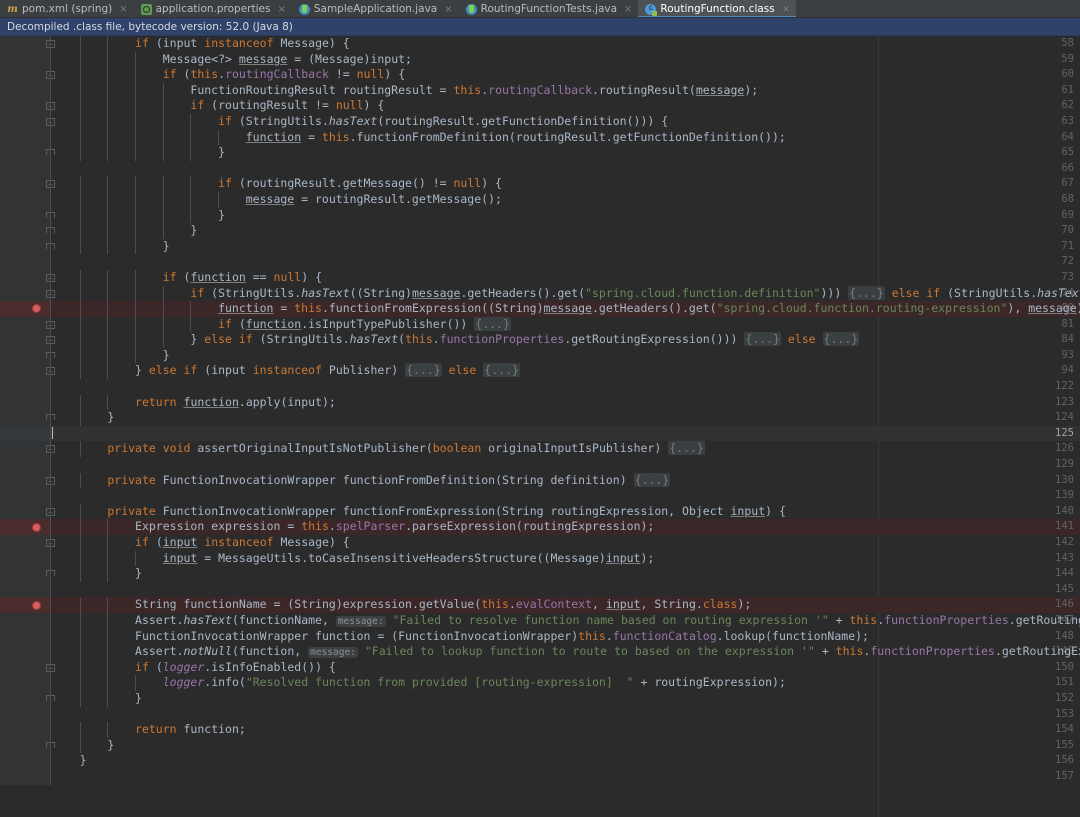 The width and height of the screenshot is (1080, 817). I want to click on code-line: 150 if (logger.isInfoEnabled()) {, so click(540, 667).